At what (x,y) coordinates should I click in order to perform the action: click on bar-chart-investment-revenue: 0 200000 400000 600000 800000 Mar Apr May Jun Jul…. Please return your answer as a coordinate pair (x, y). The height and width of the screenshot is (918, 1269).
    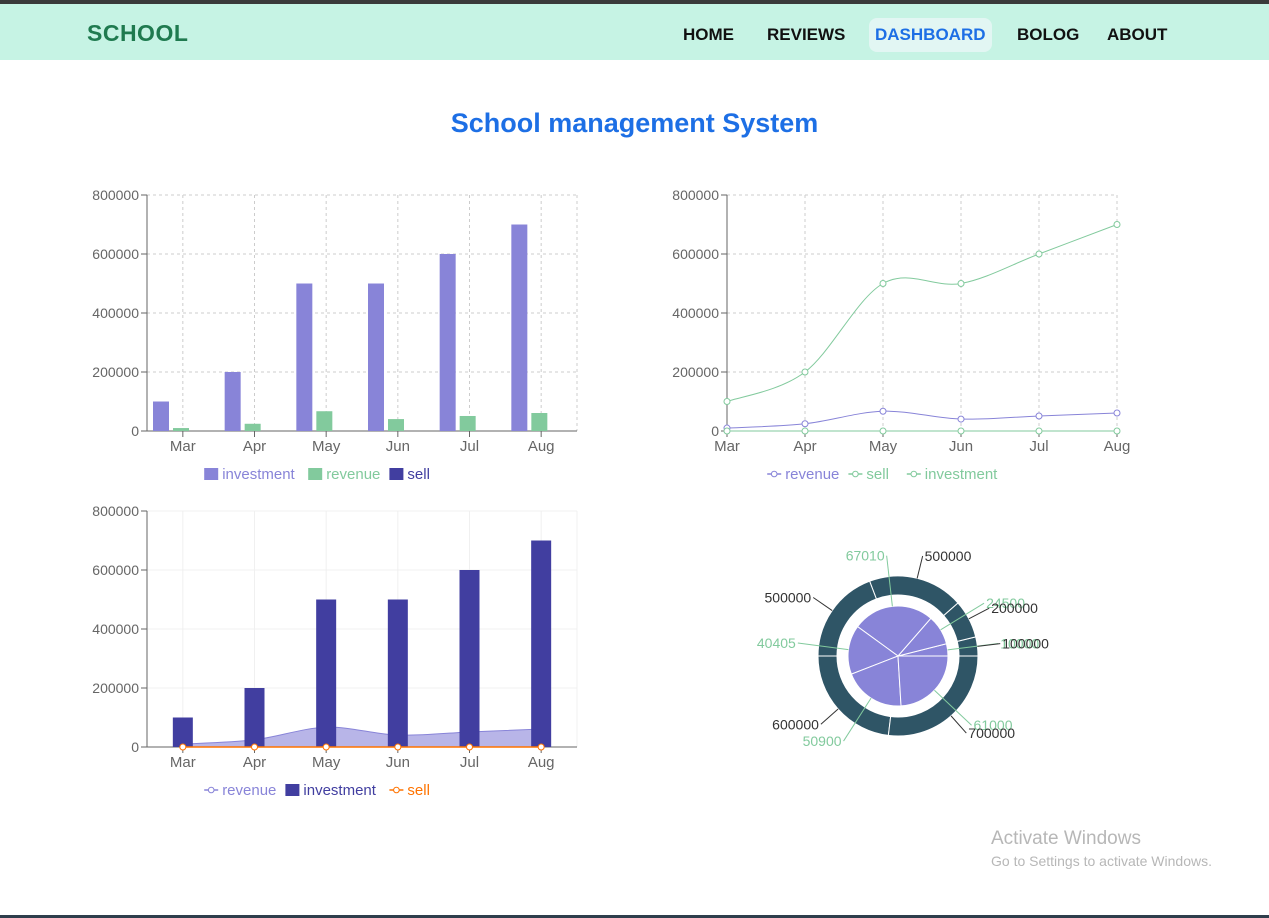
    Looking at the image, I should click on (335, 335).